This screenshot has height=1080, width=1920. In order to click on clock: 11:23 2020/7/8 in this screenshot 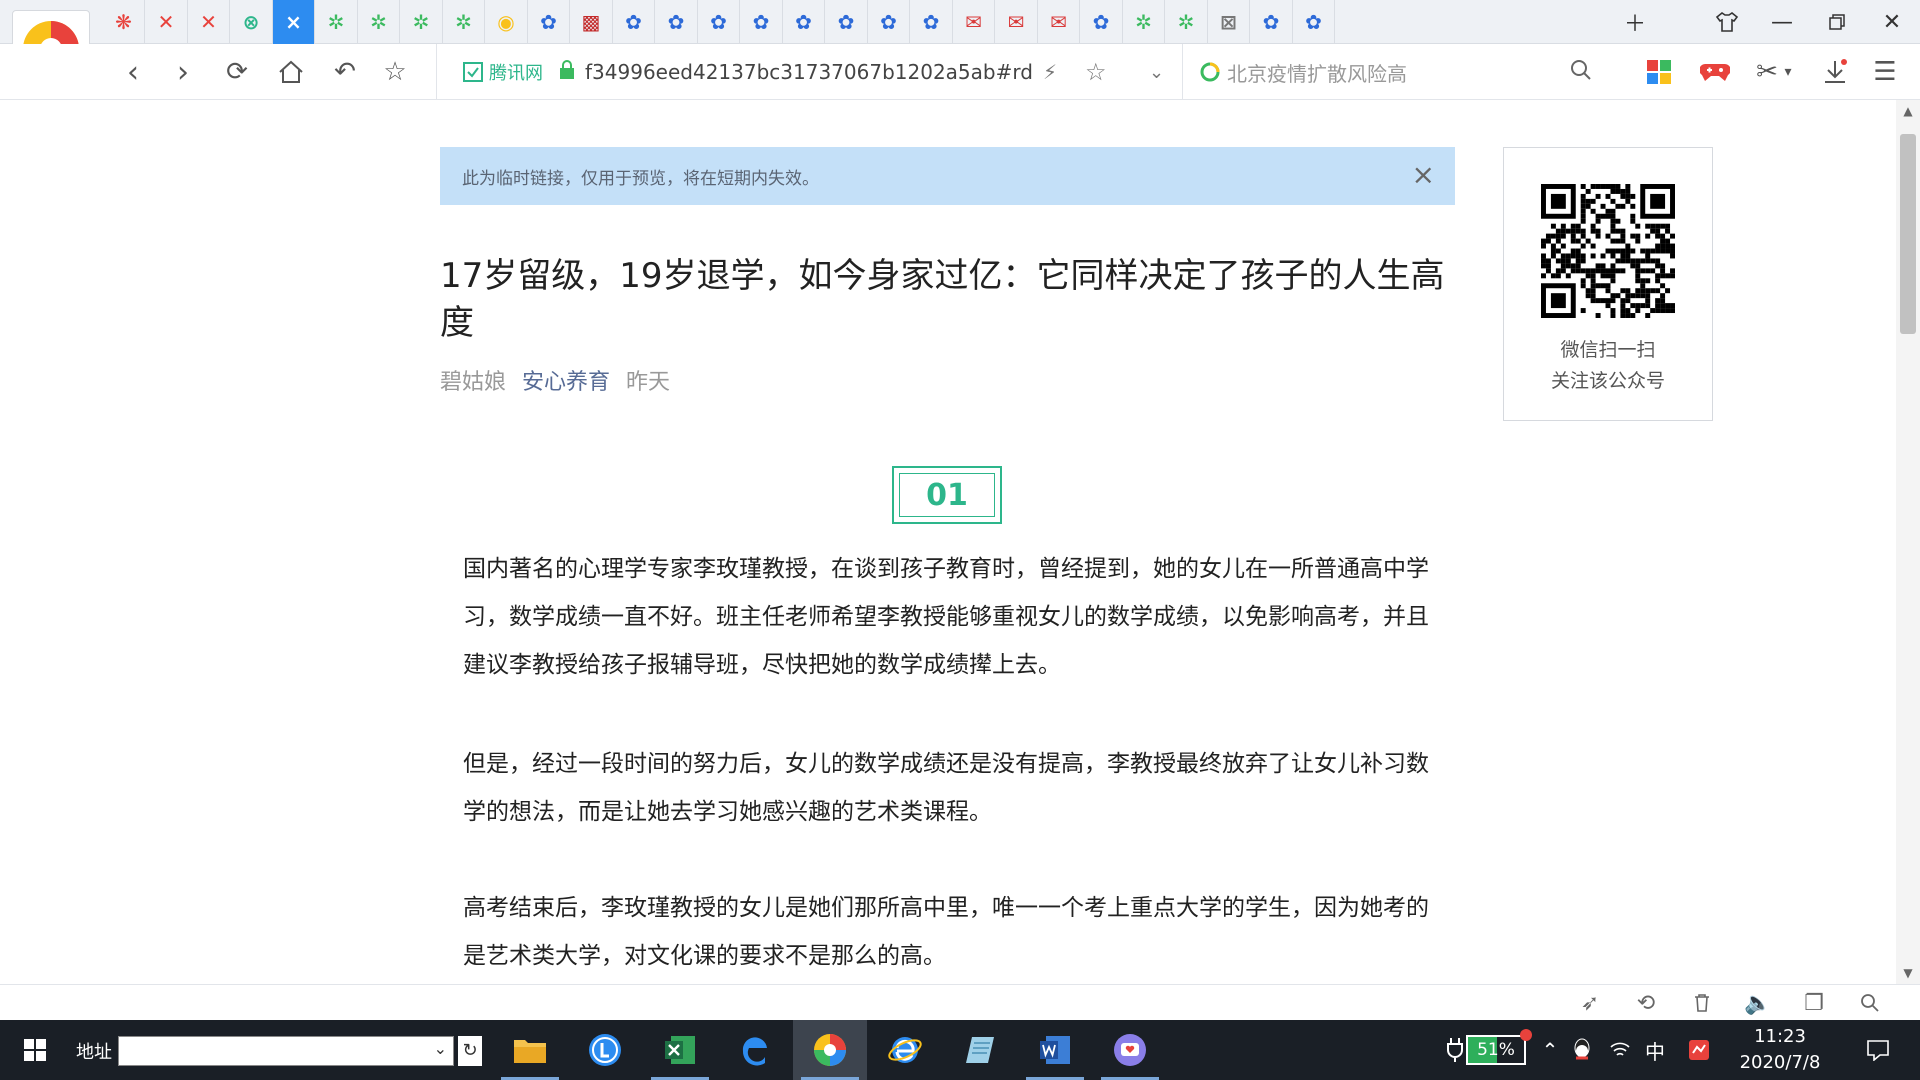, I will do `click(1780, 1050)`.